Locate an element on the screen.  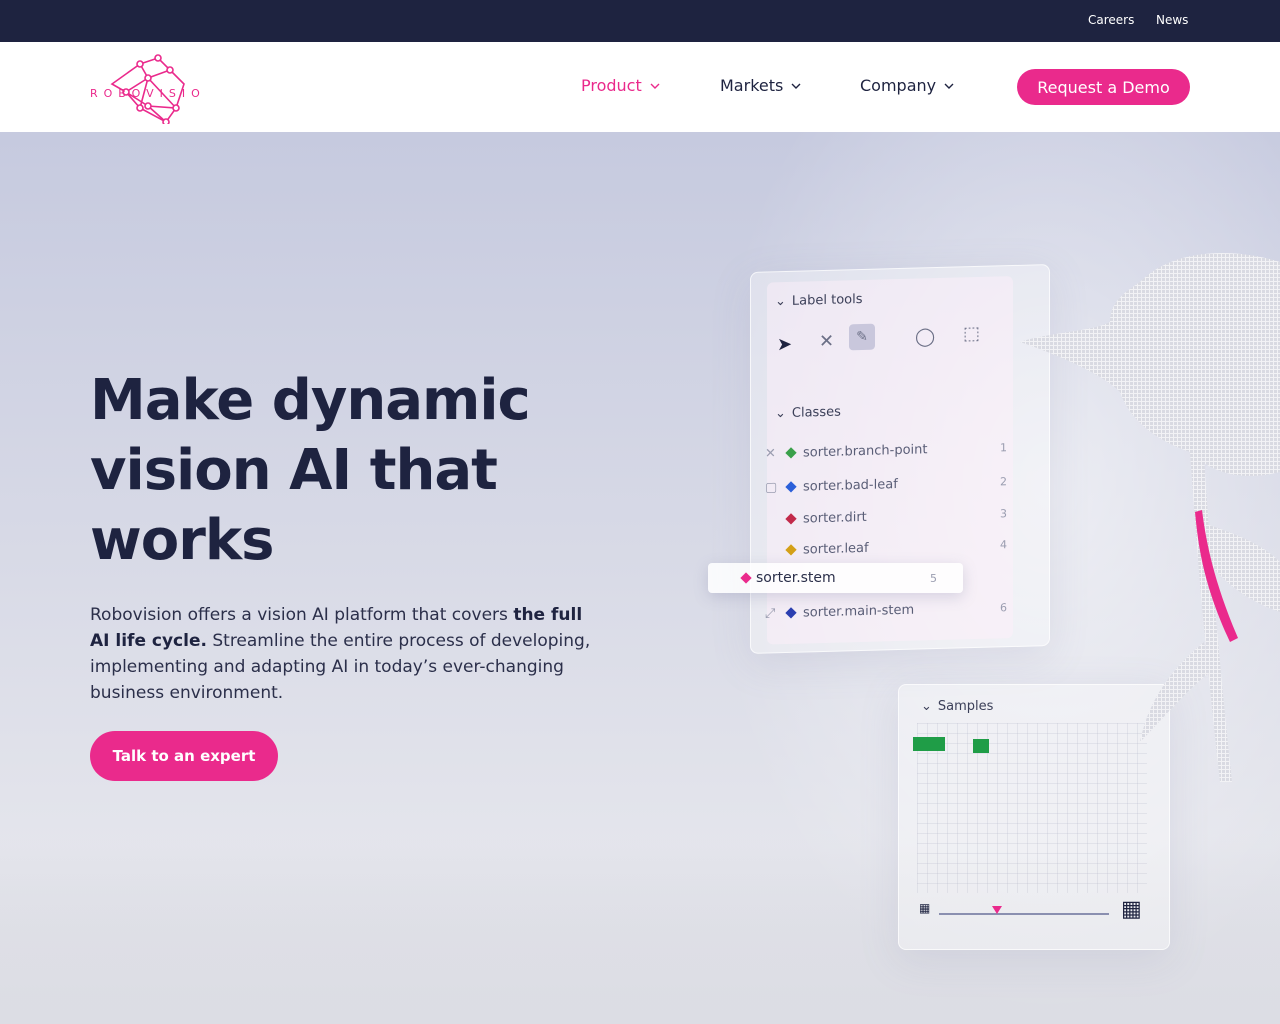
label-tools-heading: ⌄ Label tools is located at coordinates (819, 300).